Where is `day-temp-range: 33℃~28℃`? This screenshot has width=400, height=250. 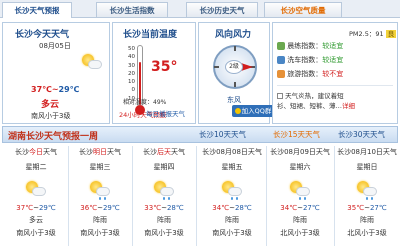
day-temp-range: 33℃~28℃ is located at coordinates (164, 208).